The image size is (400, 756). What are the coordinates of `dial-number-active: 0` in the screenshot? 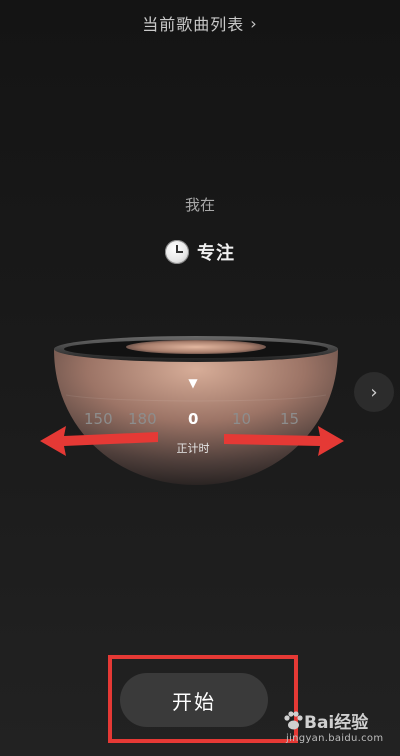 It's located at (193, 419).